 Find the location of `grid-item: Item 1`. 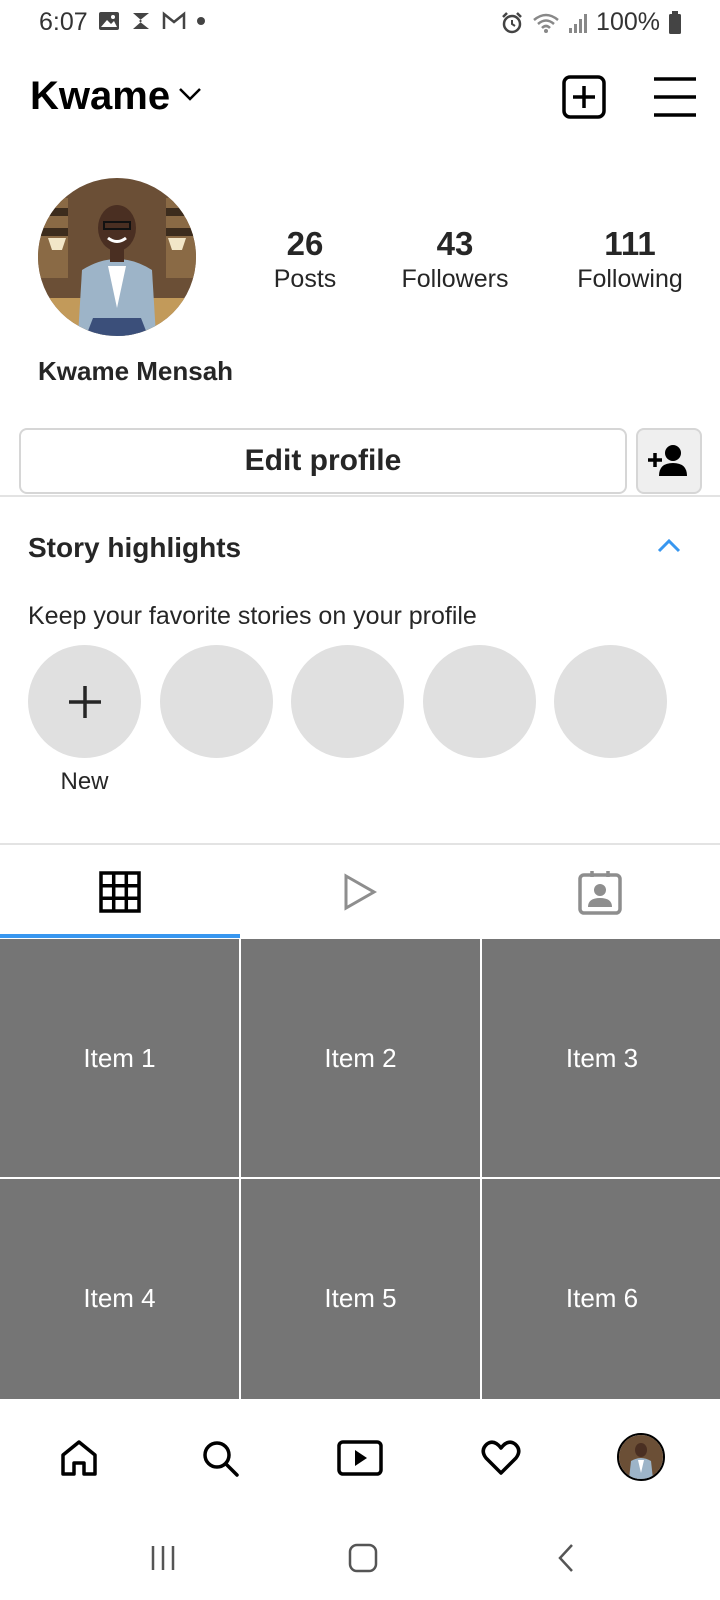

grid-item: Item 1 is located at coordinates (119, 1058).